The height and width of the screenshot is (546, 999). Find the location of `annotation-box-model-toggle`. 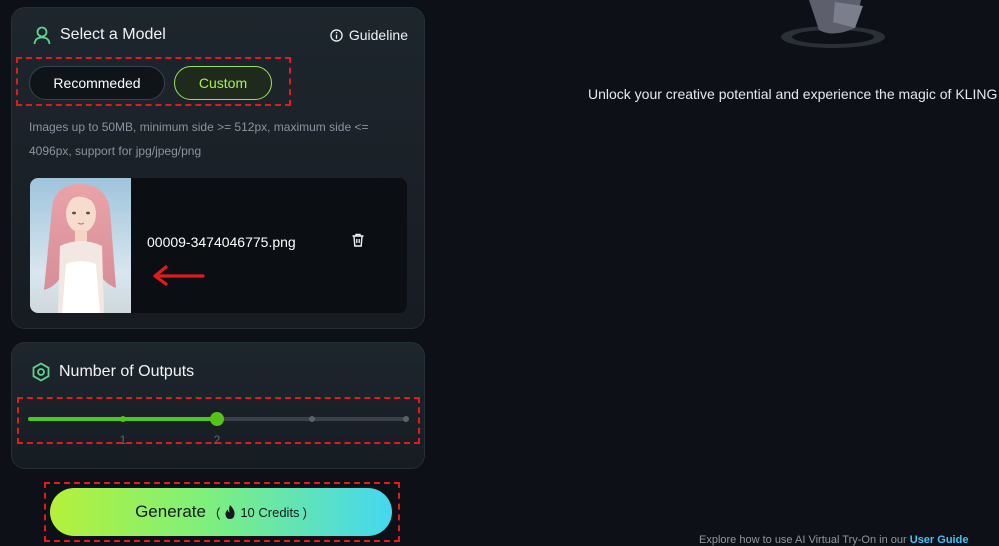

annotation-box-model-toggle is located at coordinates (153, 81).